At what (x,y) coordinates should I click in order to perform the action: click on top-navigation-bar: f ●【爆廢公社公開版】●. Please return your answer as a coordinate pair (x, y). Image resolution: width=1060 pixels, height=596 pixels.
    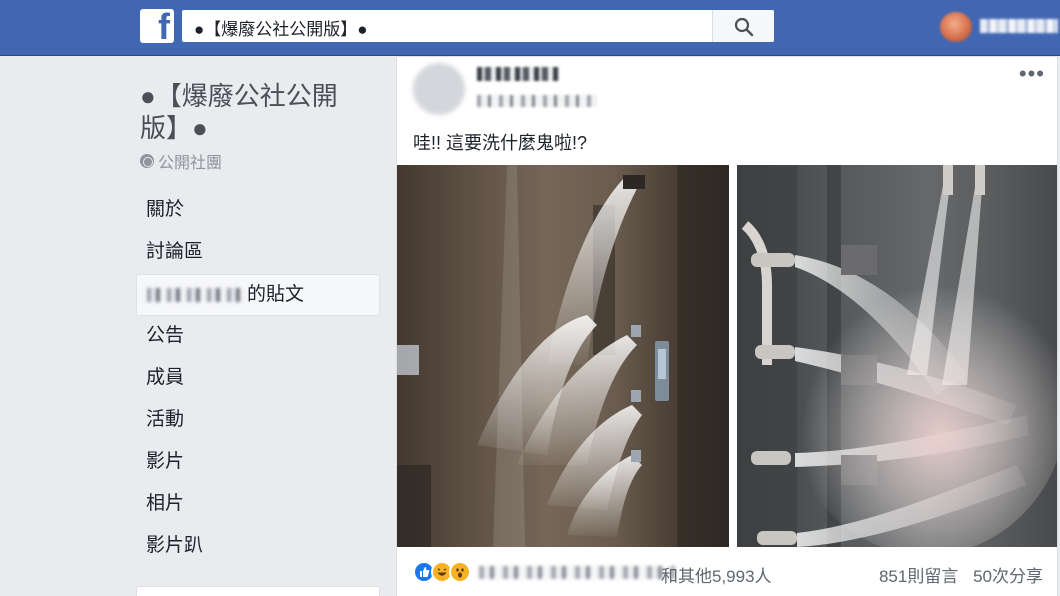
    Looking at the image, I should click on (530, 28).